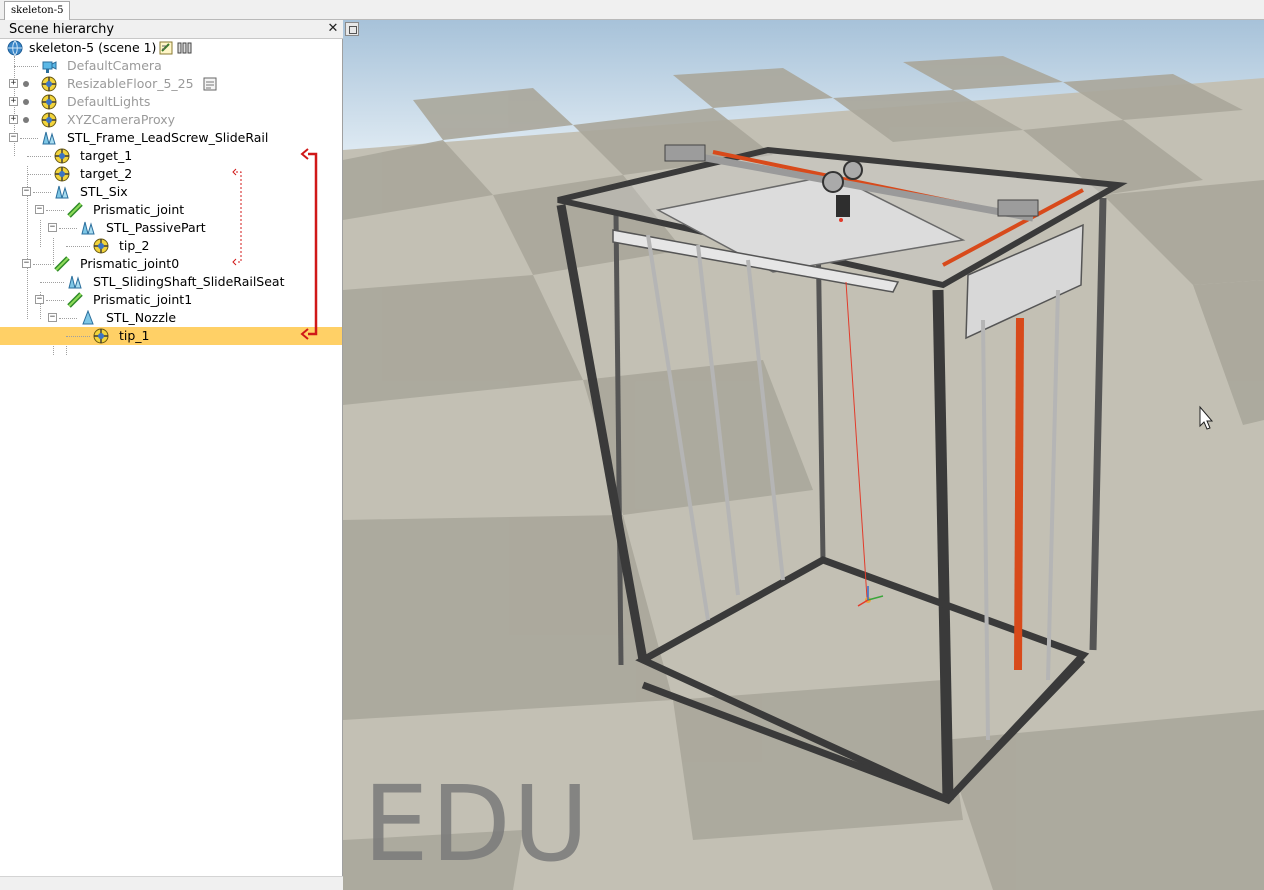 This screenshot has width=1264, height=890. Describe the element at coordinates (62, 29) in the screenshot. I see `panel-title: Scene hierarchy` at that location.